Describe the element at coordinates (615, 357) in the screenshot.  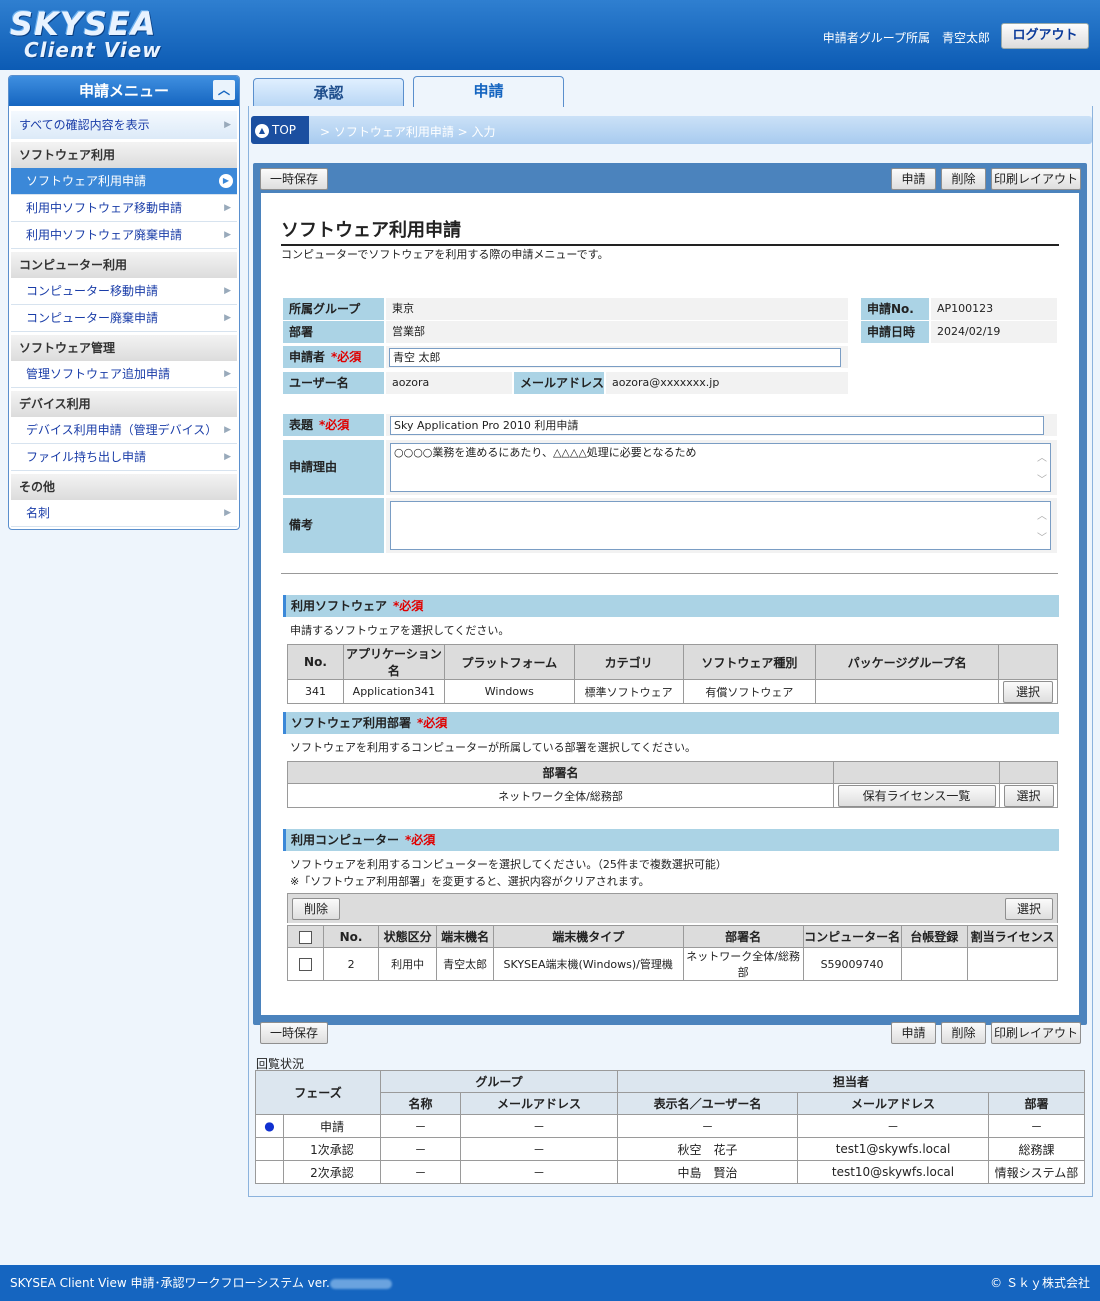
I see `applicant-input: 青空 太郎` at that location.